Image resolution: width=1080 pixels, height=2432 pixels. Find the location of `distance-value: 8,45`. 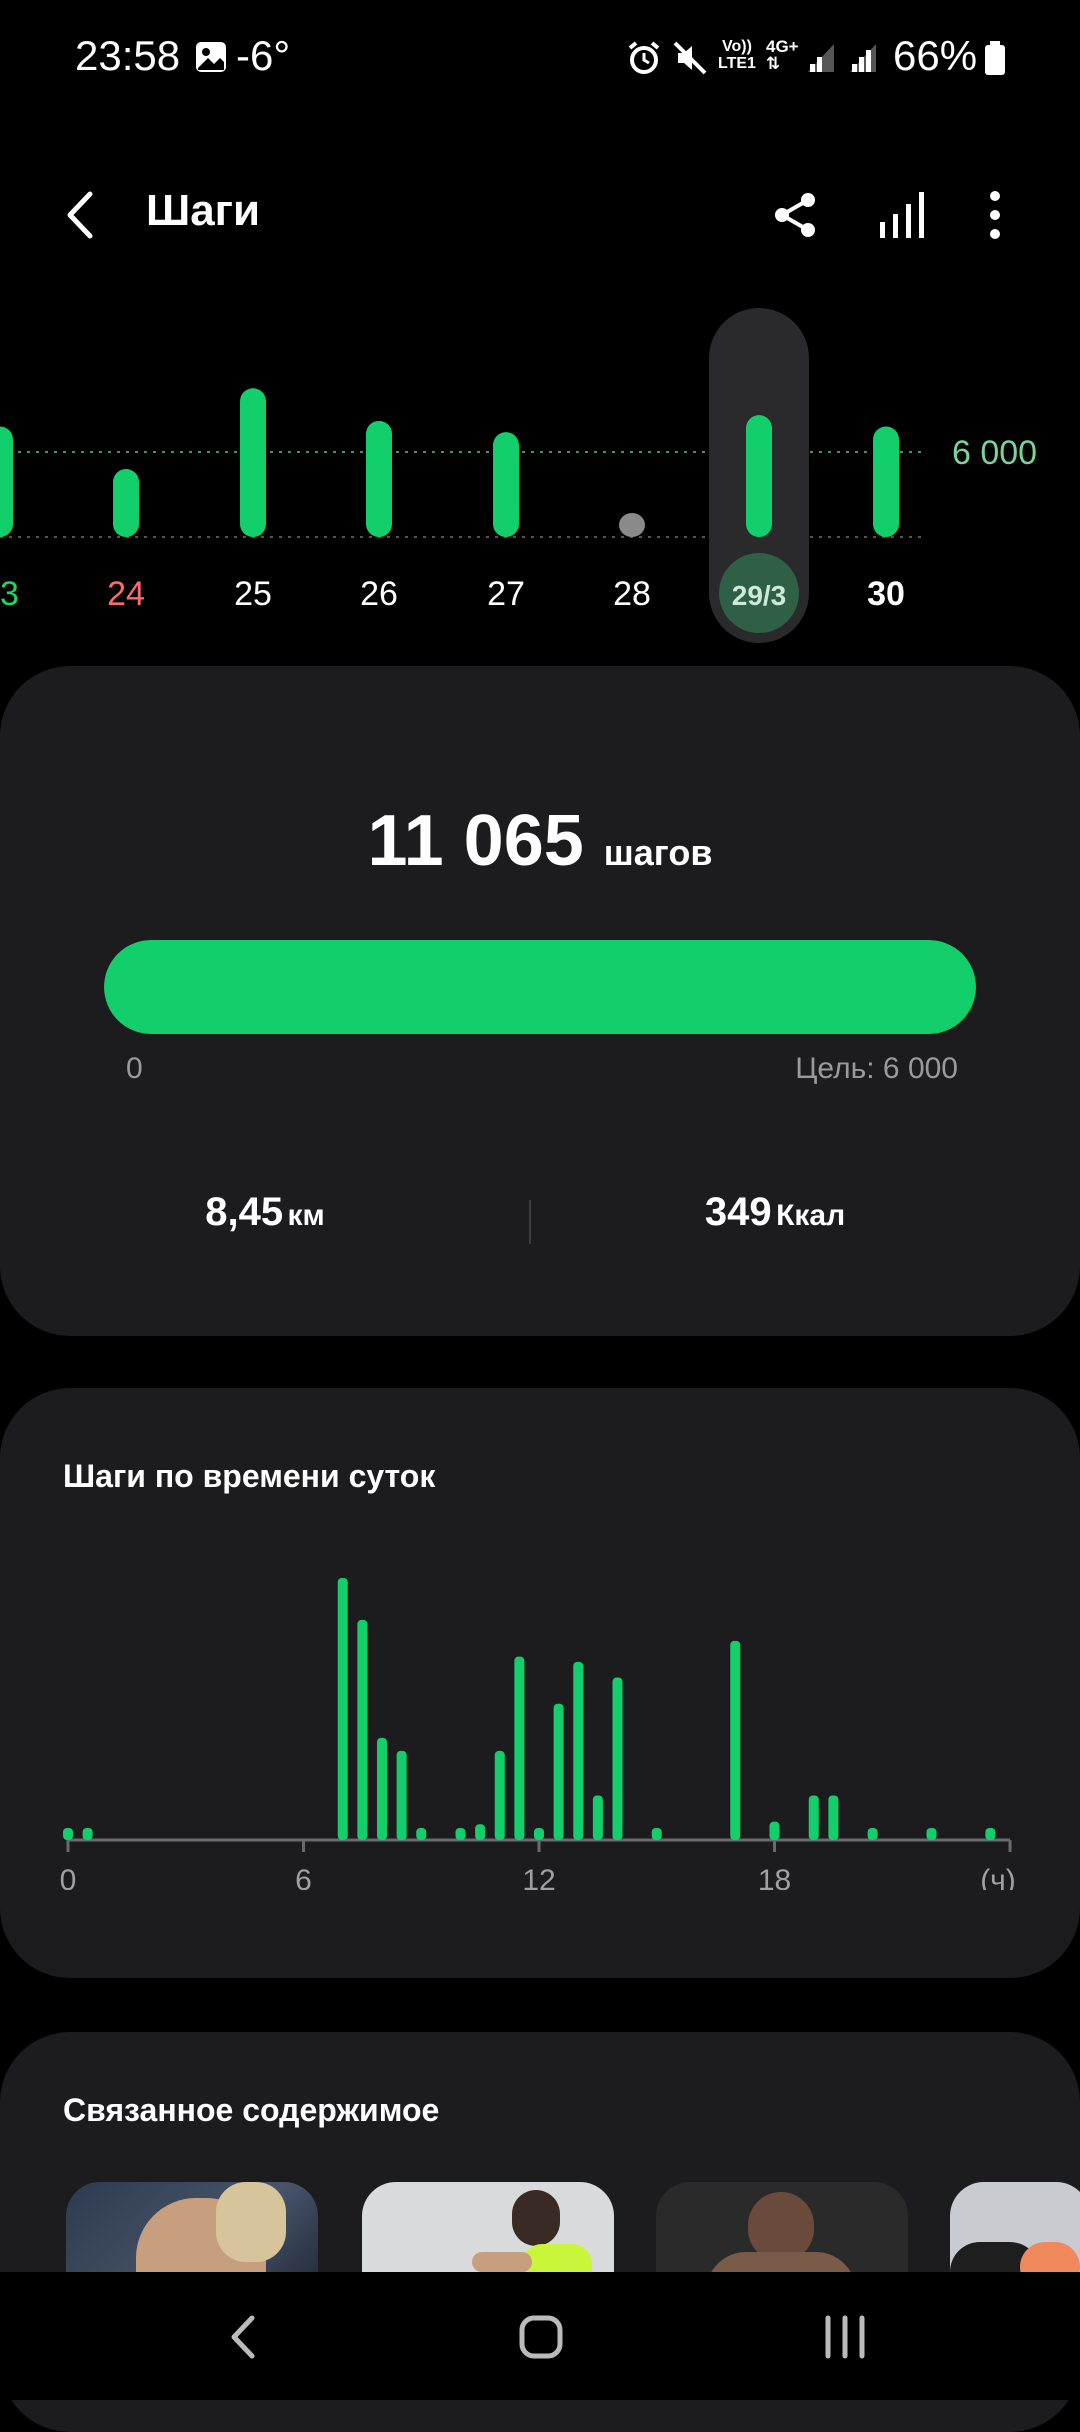

distance-value: 8,45 is located at coordinates (244, 1212).